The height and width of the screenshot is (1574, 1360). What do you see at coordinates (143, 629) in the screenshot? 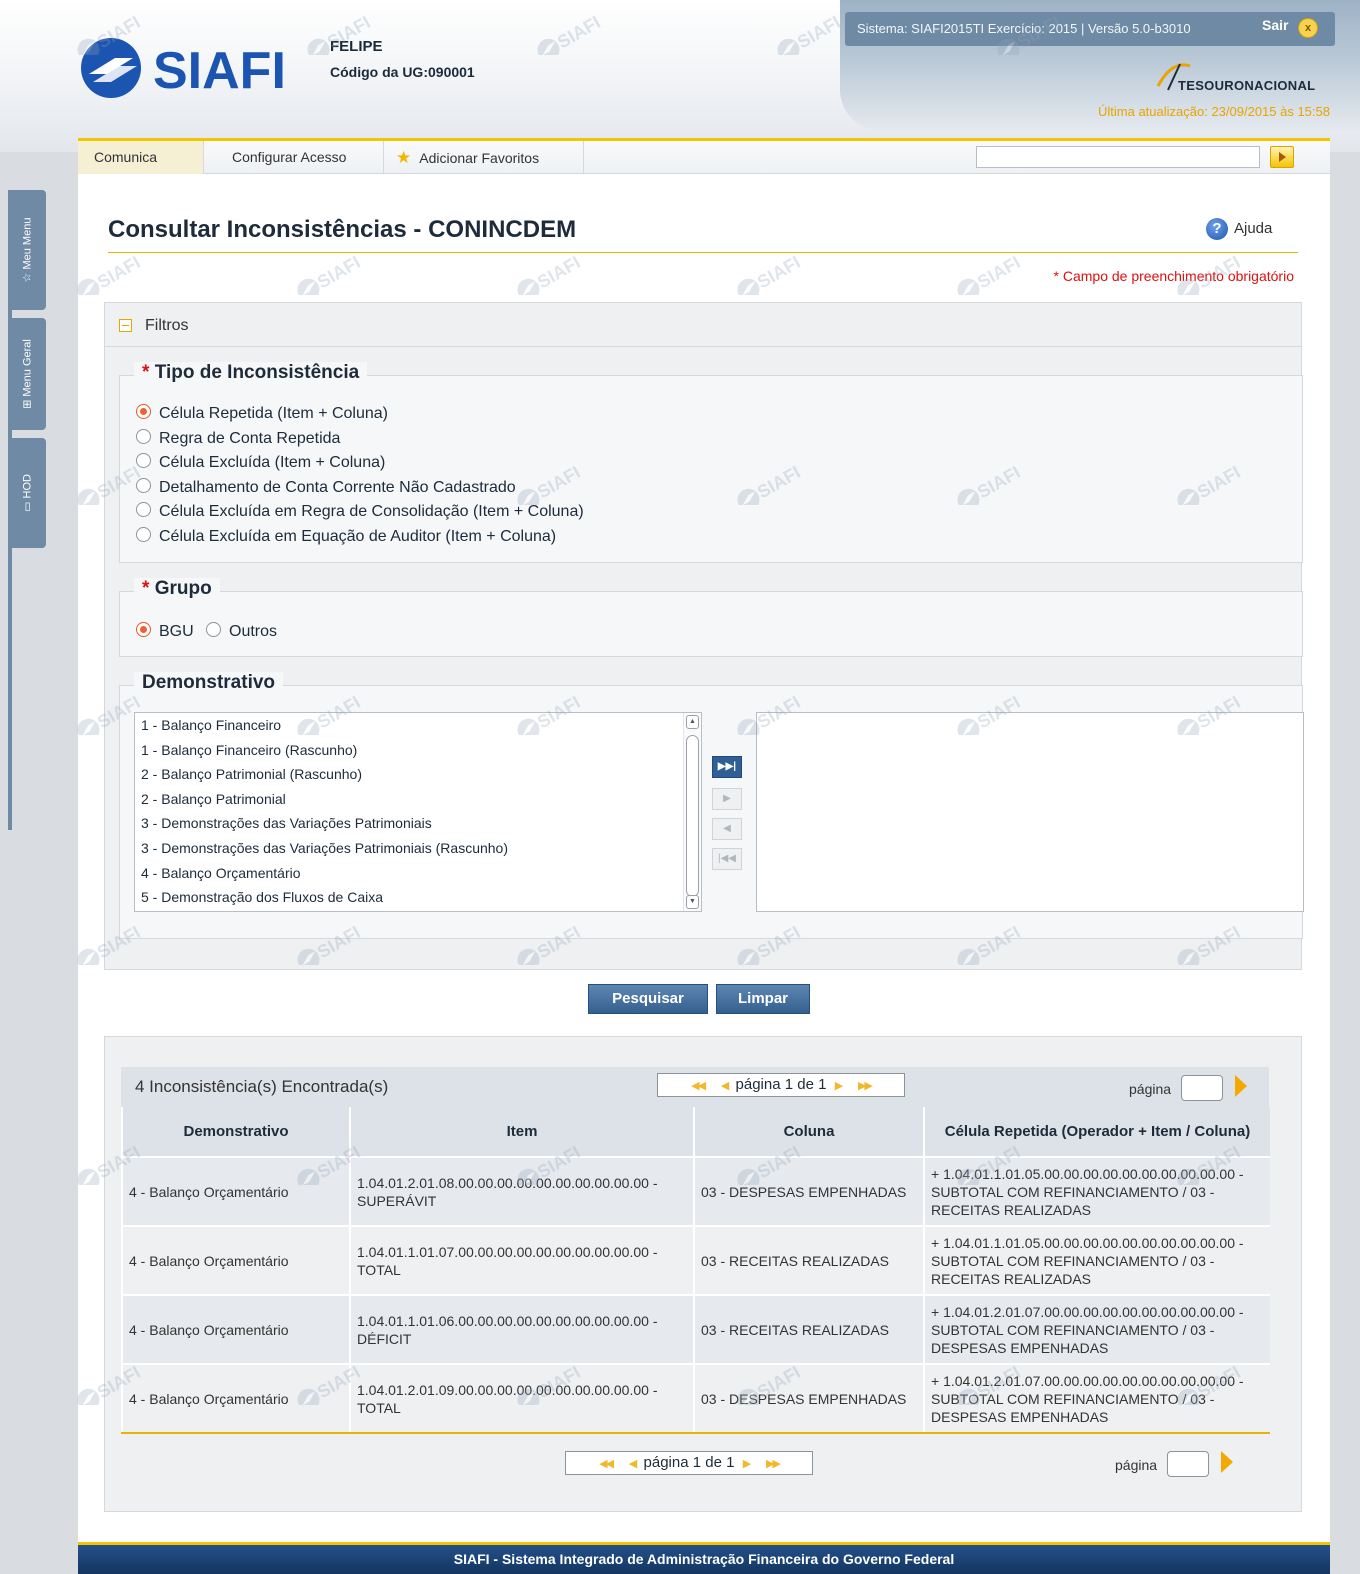
I see `radio-grupo-bgu` at bounding box center [143, 629].